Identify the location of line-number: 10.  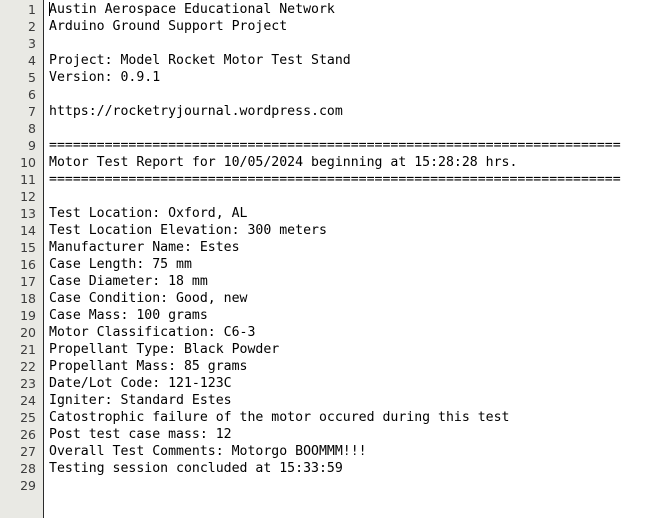
(28, 162).